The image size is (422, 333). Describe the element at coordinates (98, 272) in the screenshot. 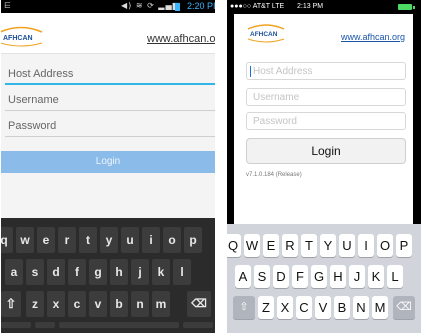

I see `key-g: g` at that location.